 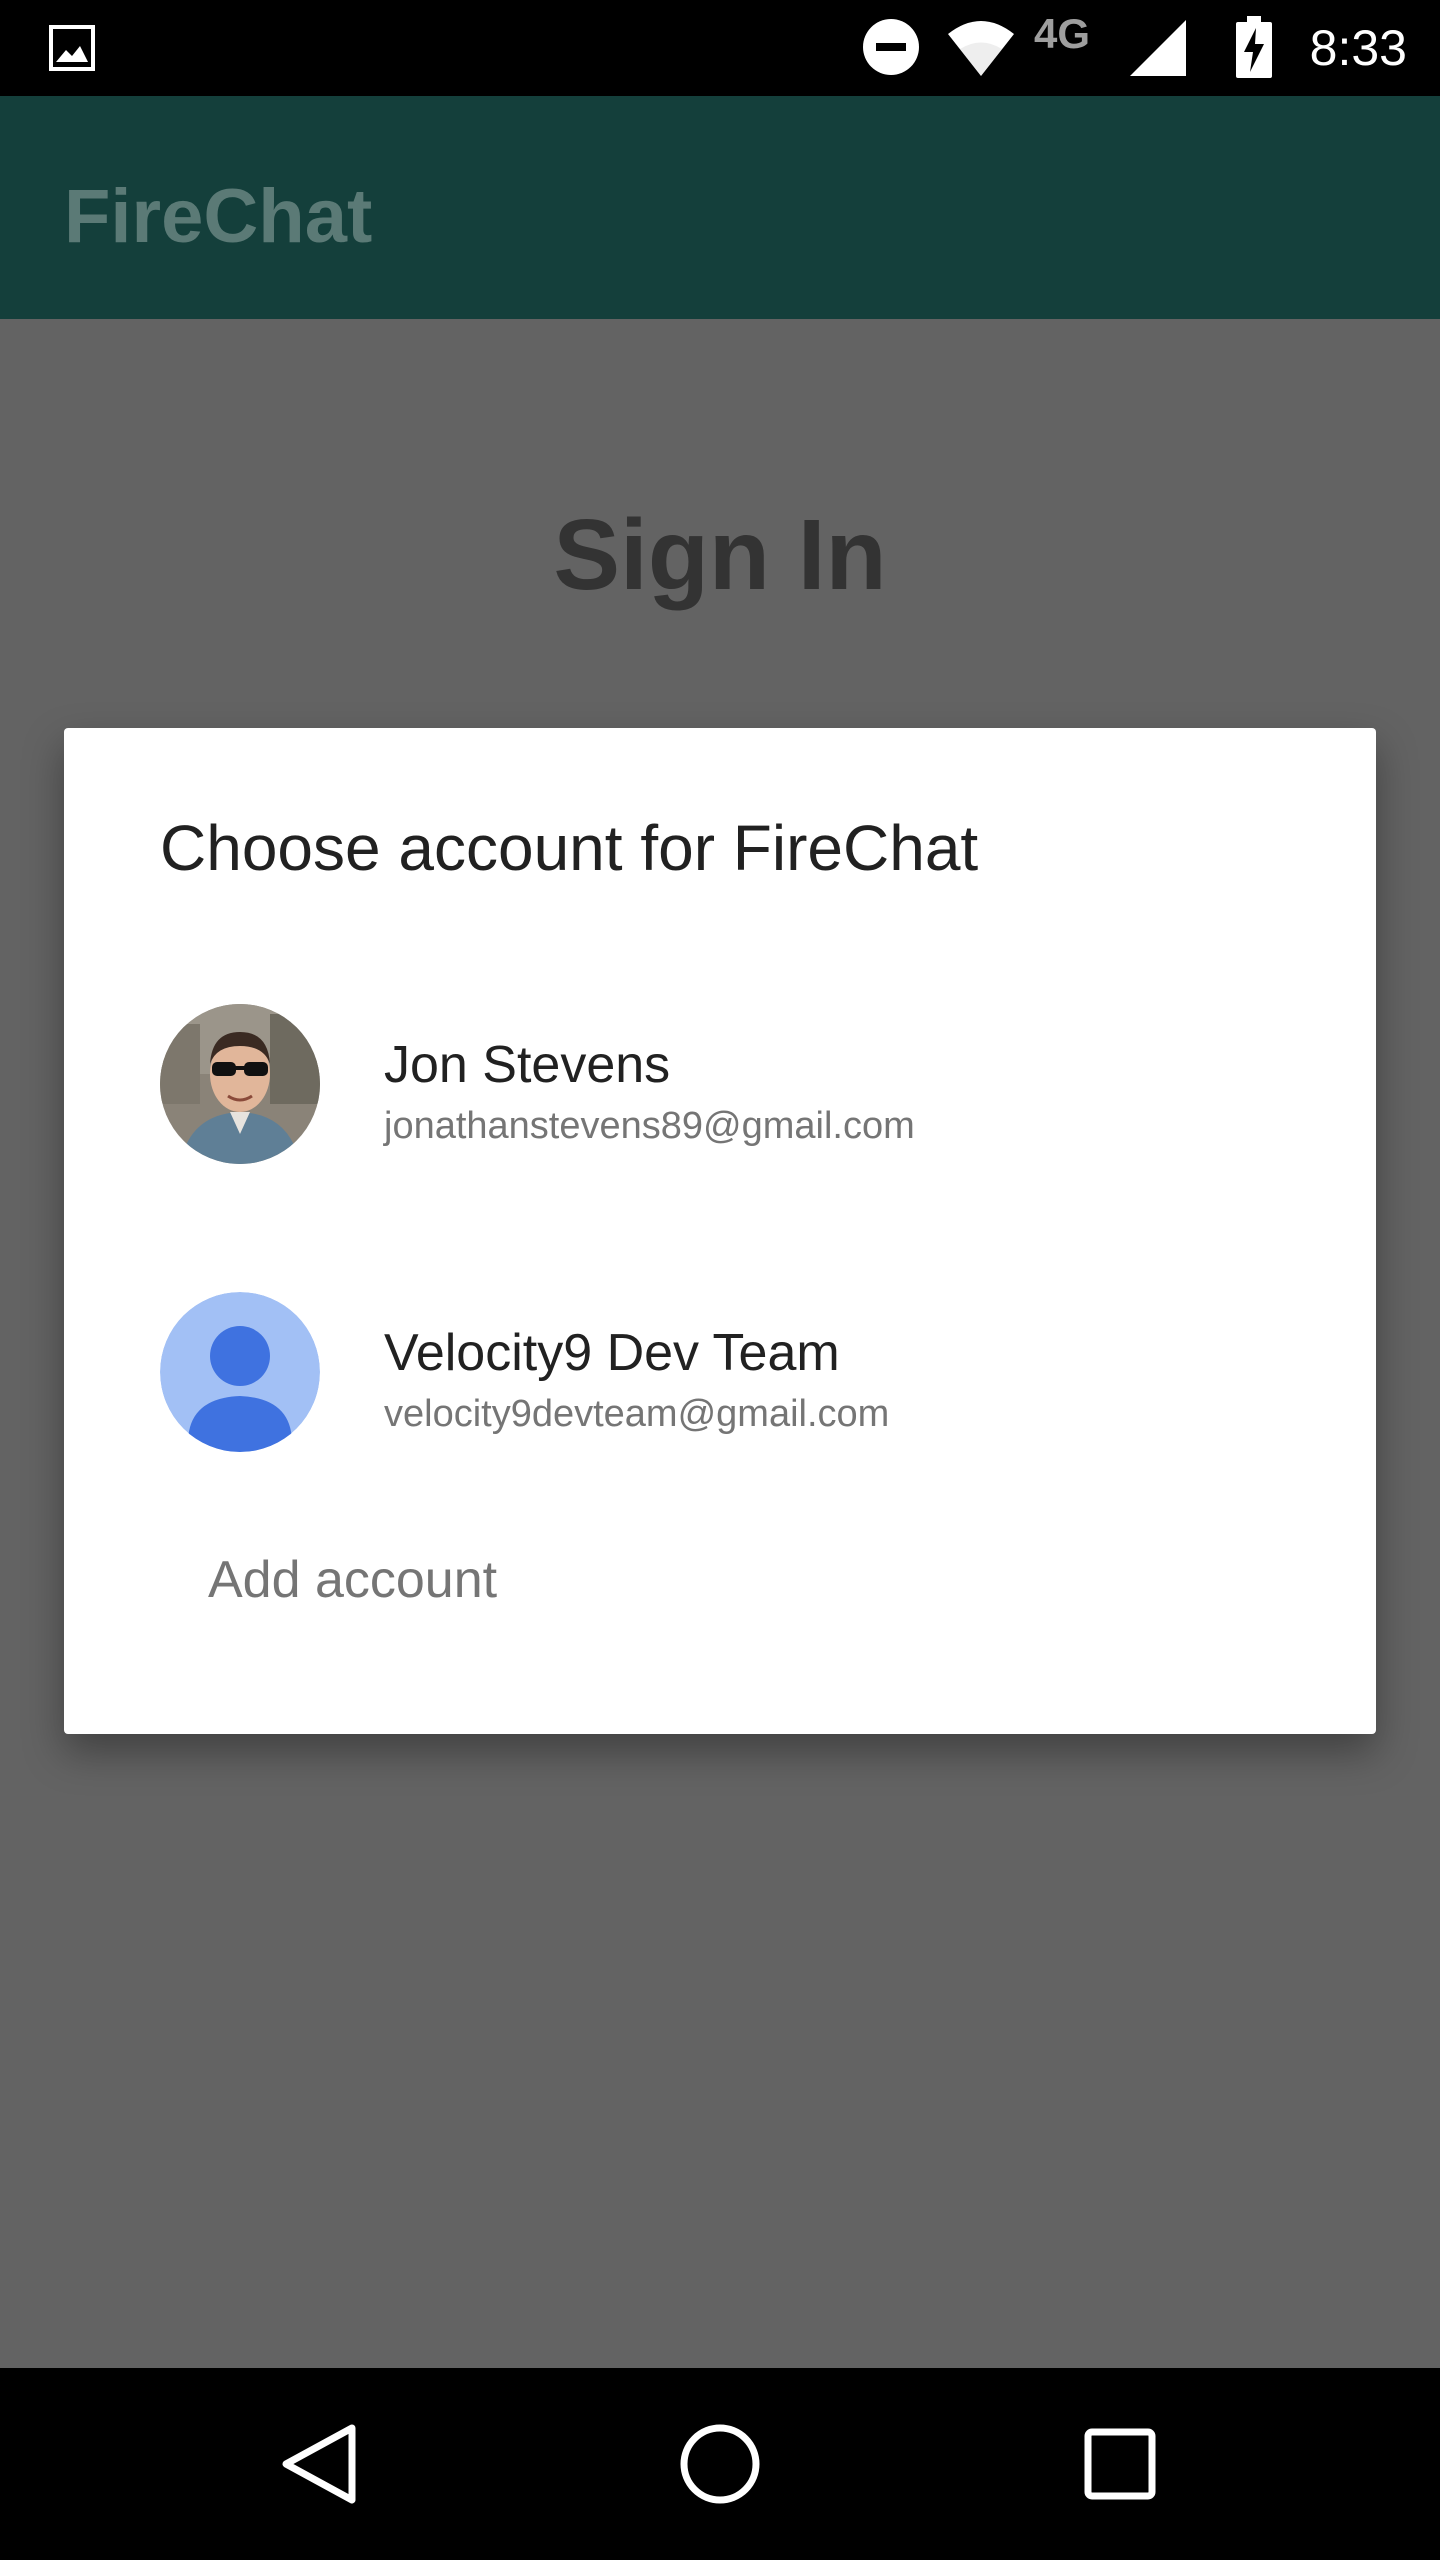 I want to click on add-account-button: Add account, so click(x=352, y=1580).